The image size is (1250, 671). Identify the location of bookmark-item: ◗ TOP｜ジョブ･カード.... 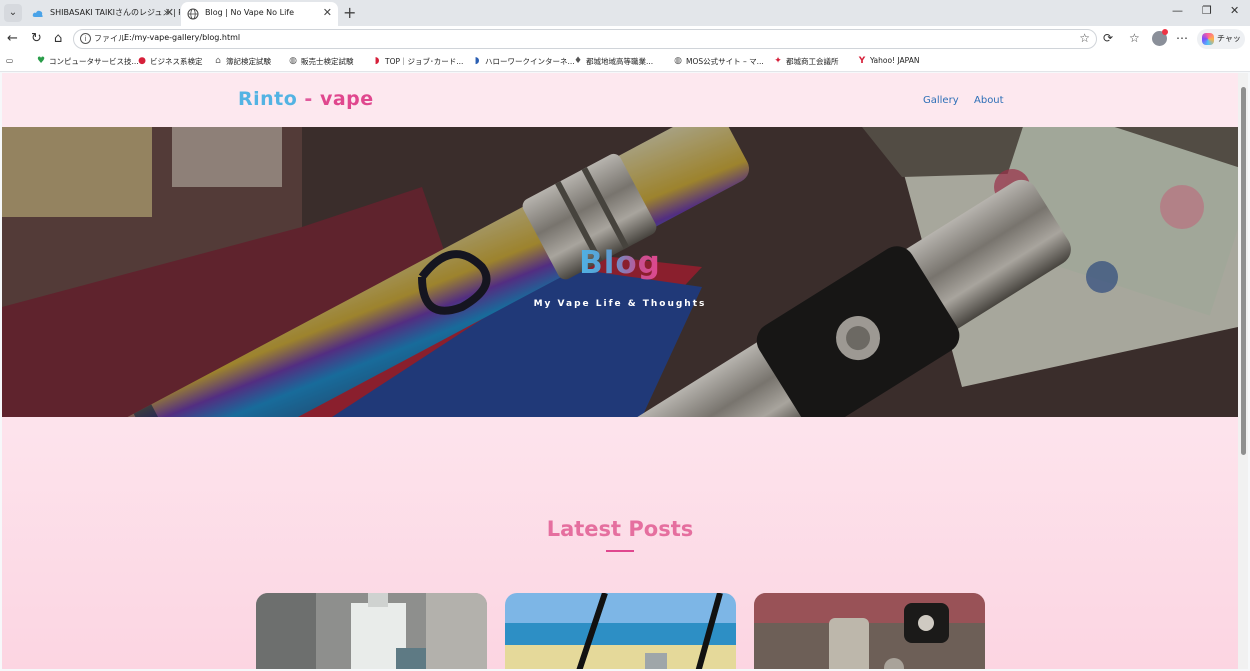
(418, 61).